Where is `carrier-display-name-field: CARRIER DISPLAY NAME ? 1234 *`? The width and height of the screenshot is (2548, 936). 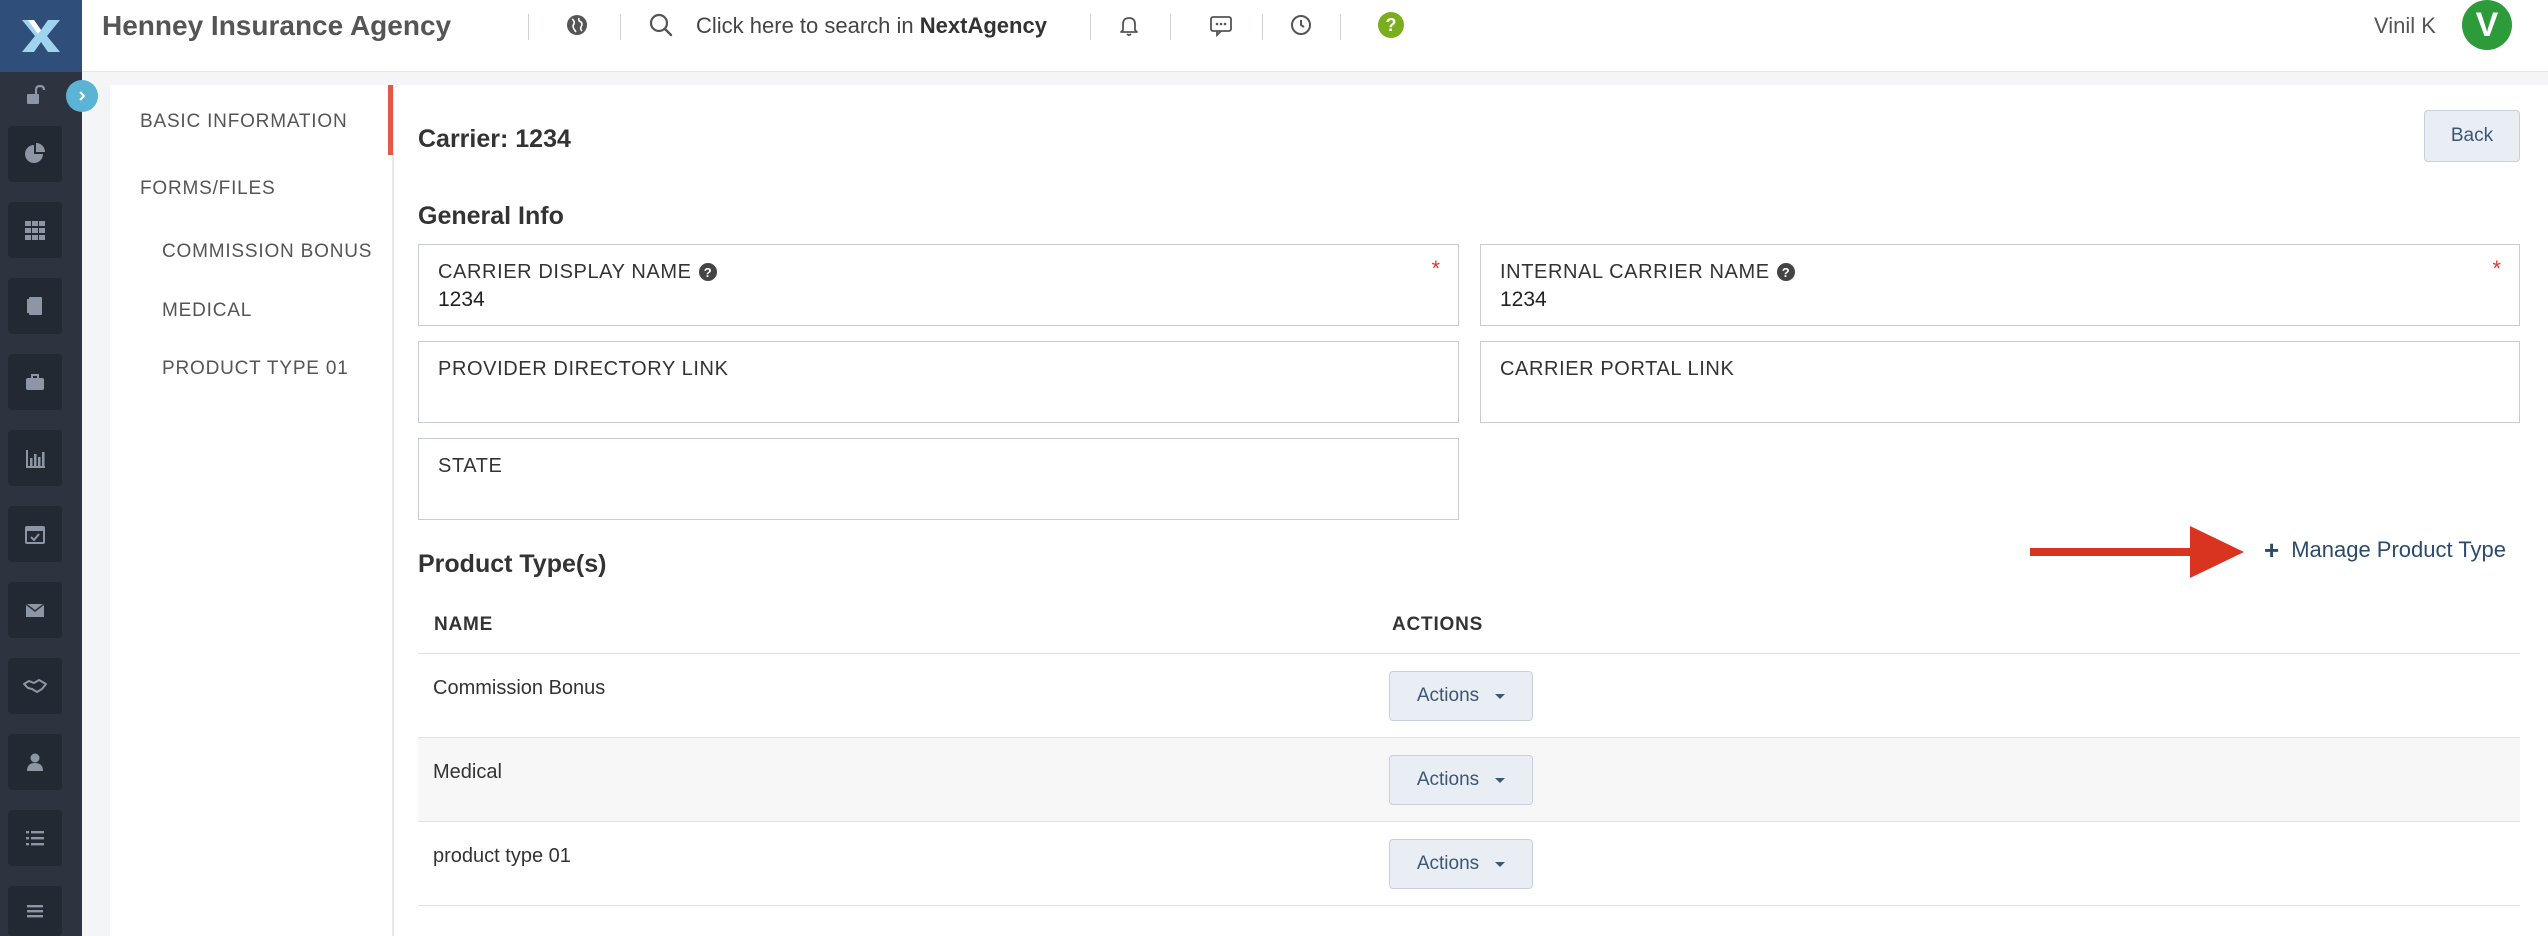 carrier-display-name-field: CARRIER DISPLAY NAME ? 1234 * is located at coordinates (938, 285).